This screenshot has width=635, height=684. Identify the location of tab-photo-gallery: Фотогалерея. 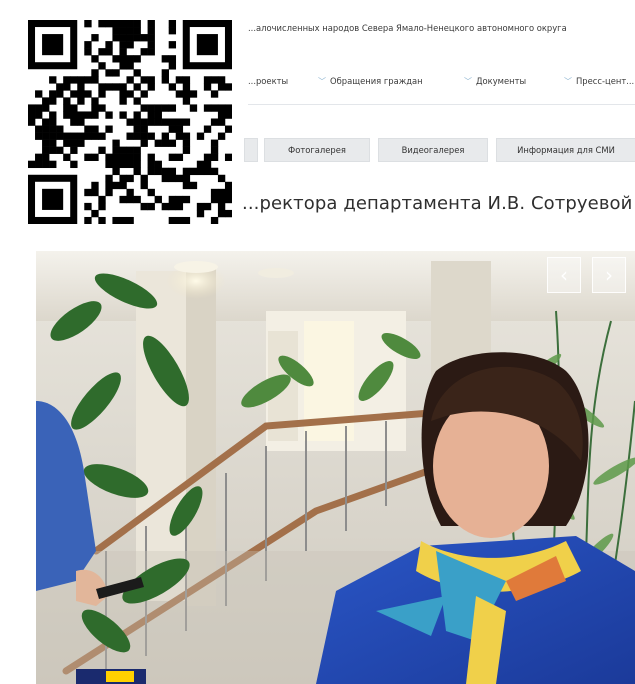
(317, 150).